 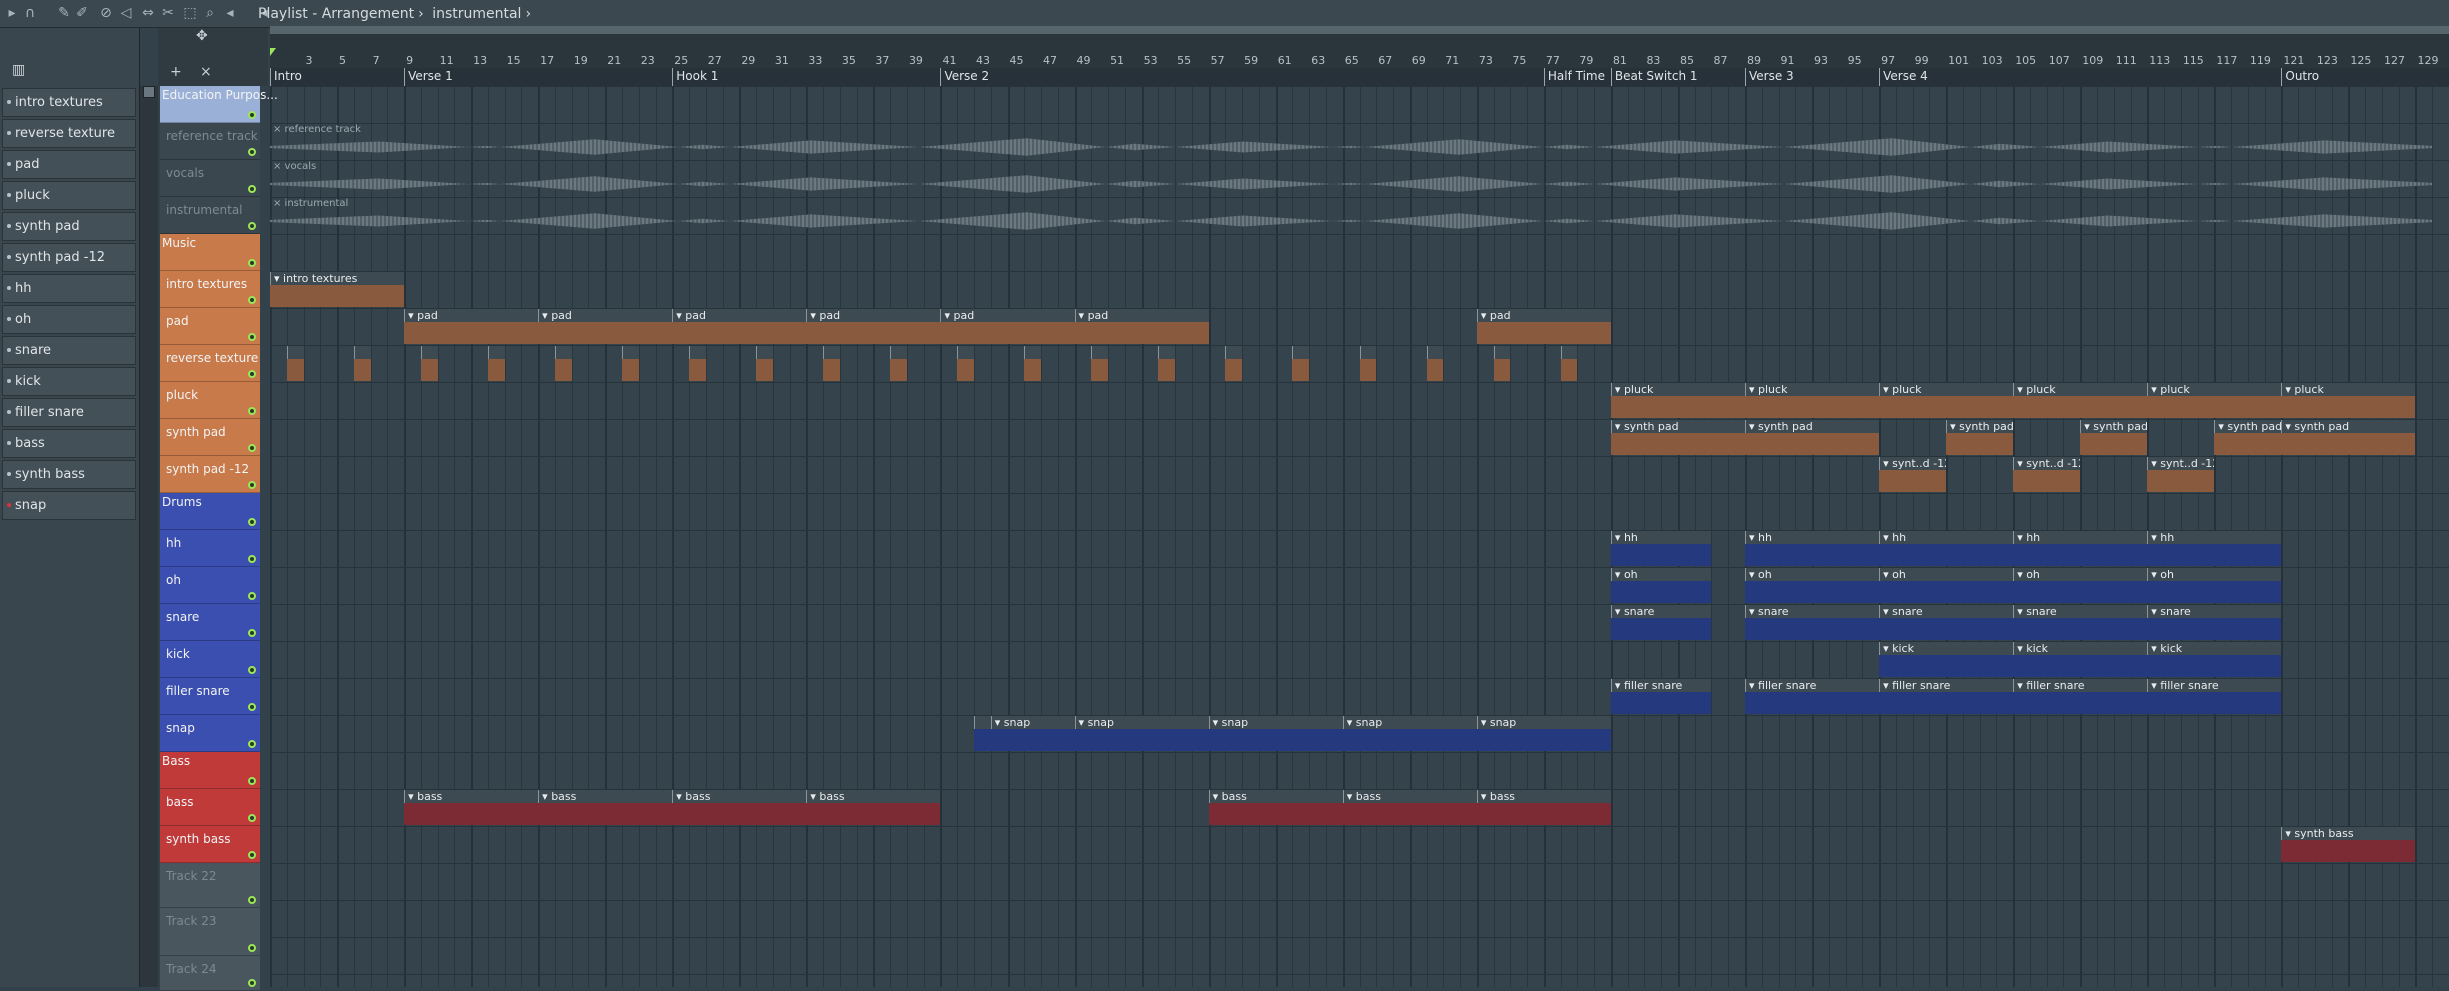 I want to click on select-icon: ⬚, so click(x=190, y=13).